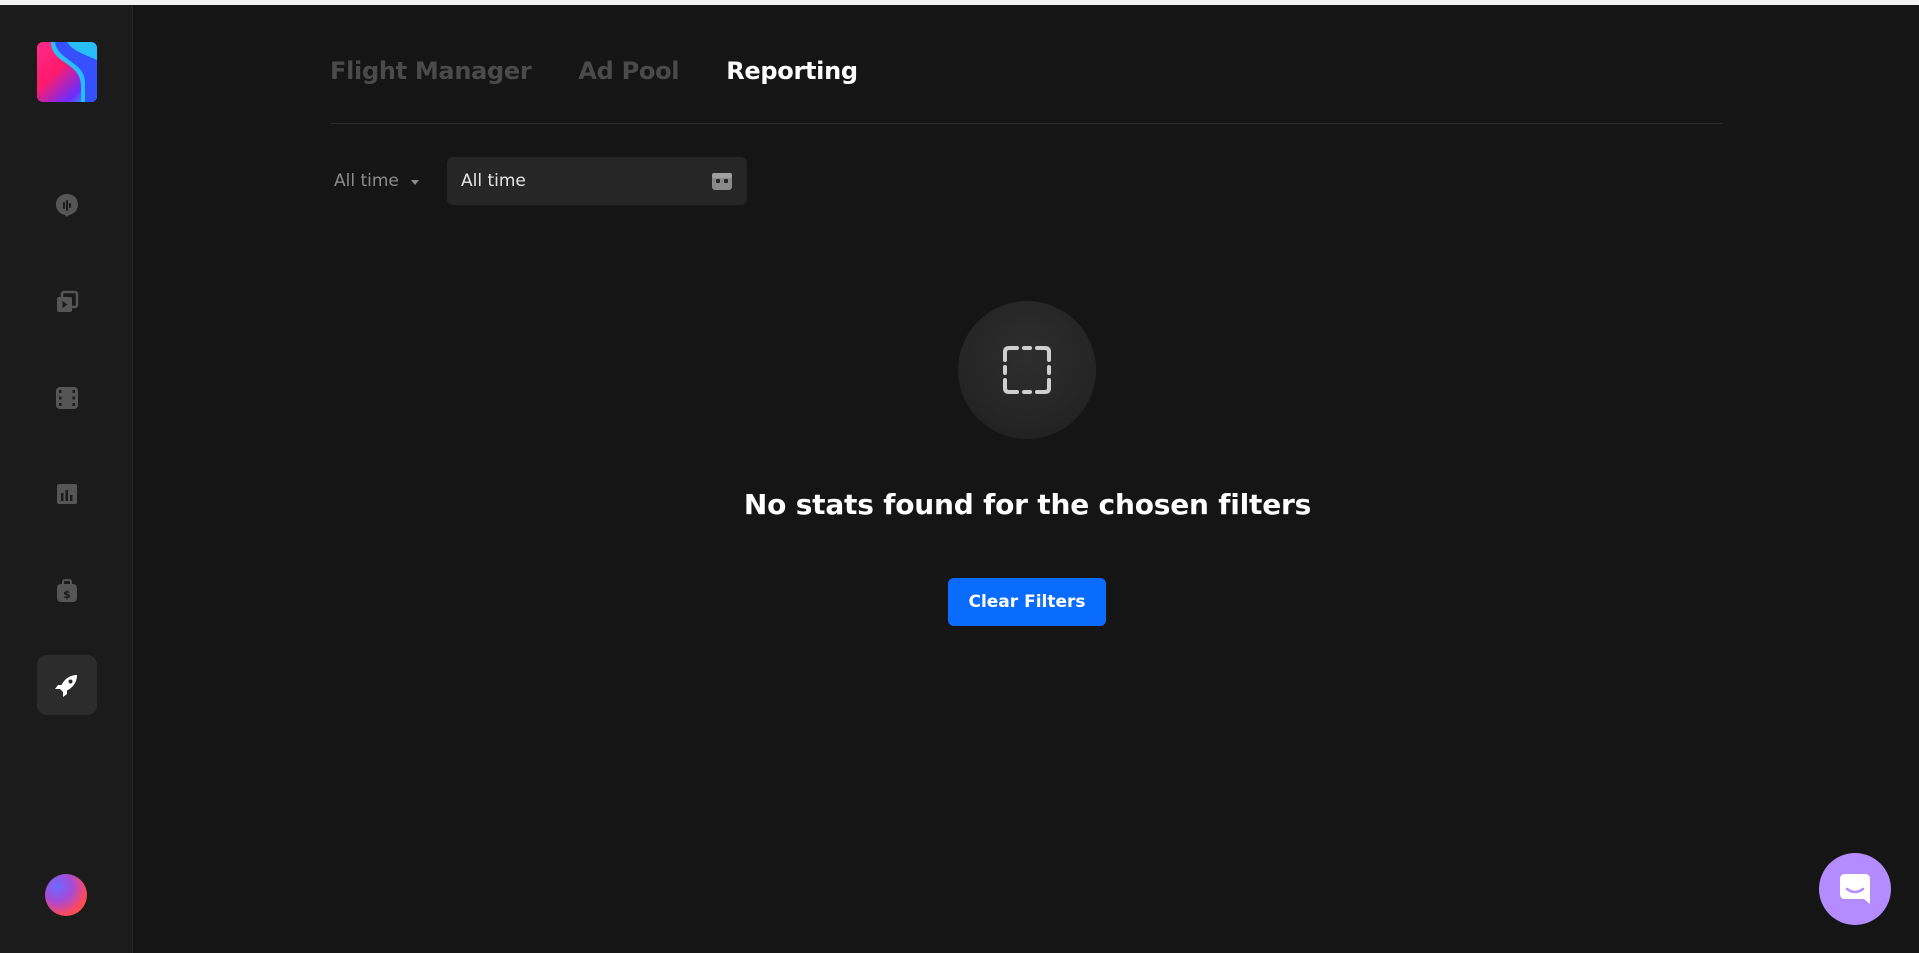  I want to click on sidebar-item-analytics, so click(67, 494).